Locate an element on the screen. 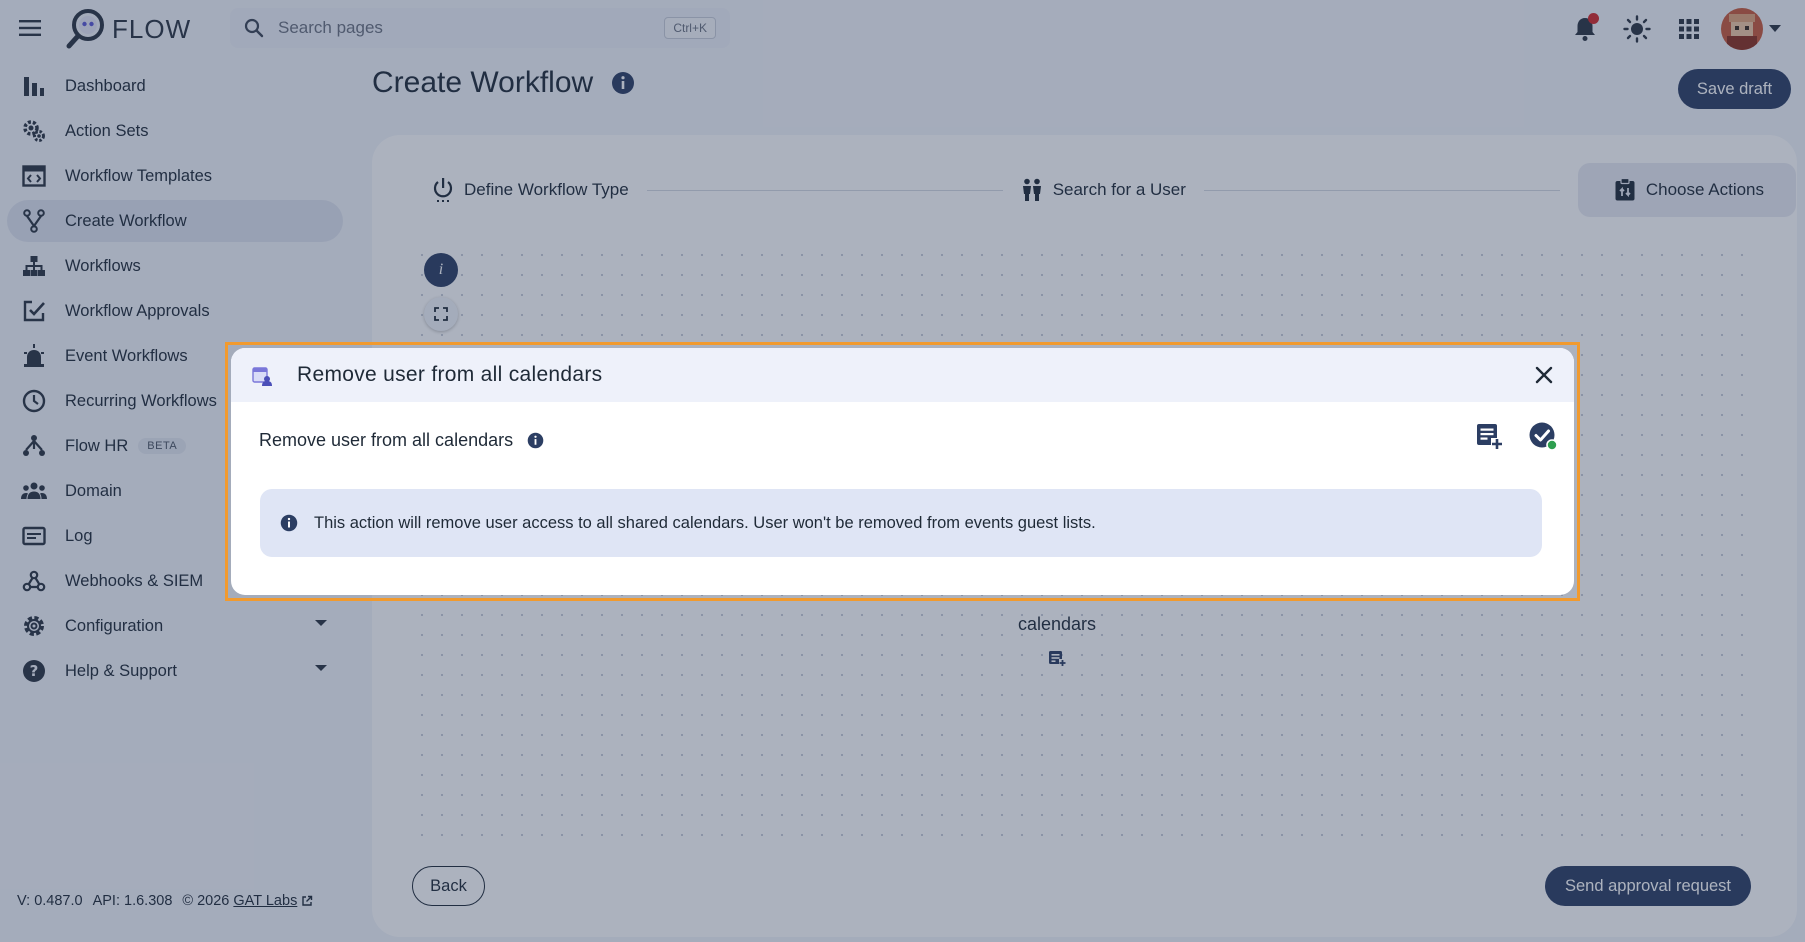 This screenshot has width=1805, height=942. check-circle-icon is located at coordinates (1543, 436).